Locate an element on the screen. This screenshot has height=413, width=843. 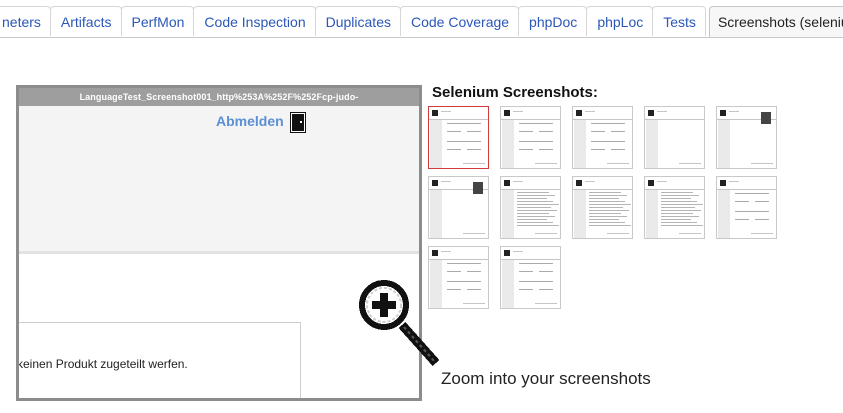
preview-body-text: keinen Produkt zugeteilt werfen. is located at coordinates (102, 364).